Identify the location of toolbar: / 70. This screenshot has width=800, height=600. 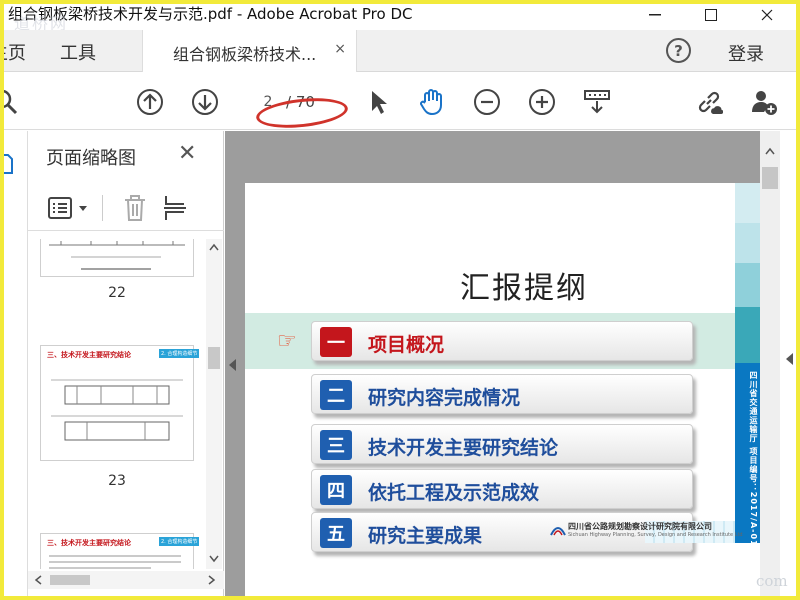
(400, 102).